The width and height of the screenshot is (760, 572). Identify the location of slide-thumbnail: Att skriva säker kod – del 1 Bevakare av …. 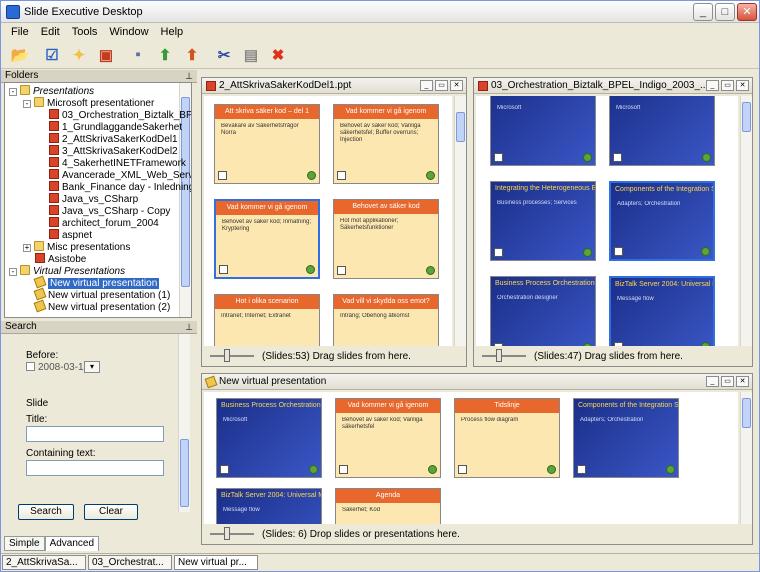
(267, 144).